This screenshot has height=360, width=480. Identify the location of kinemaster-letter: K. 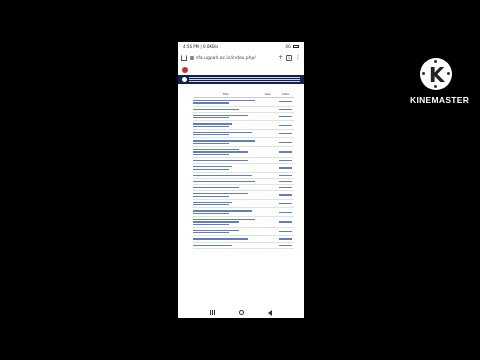
(437, 75).